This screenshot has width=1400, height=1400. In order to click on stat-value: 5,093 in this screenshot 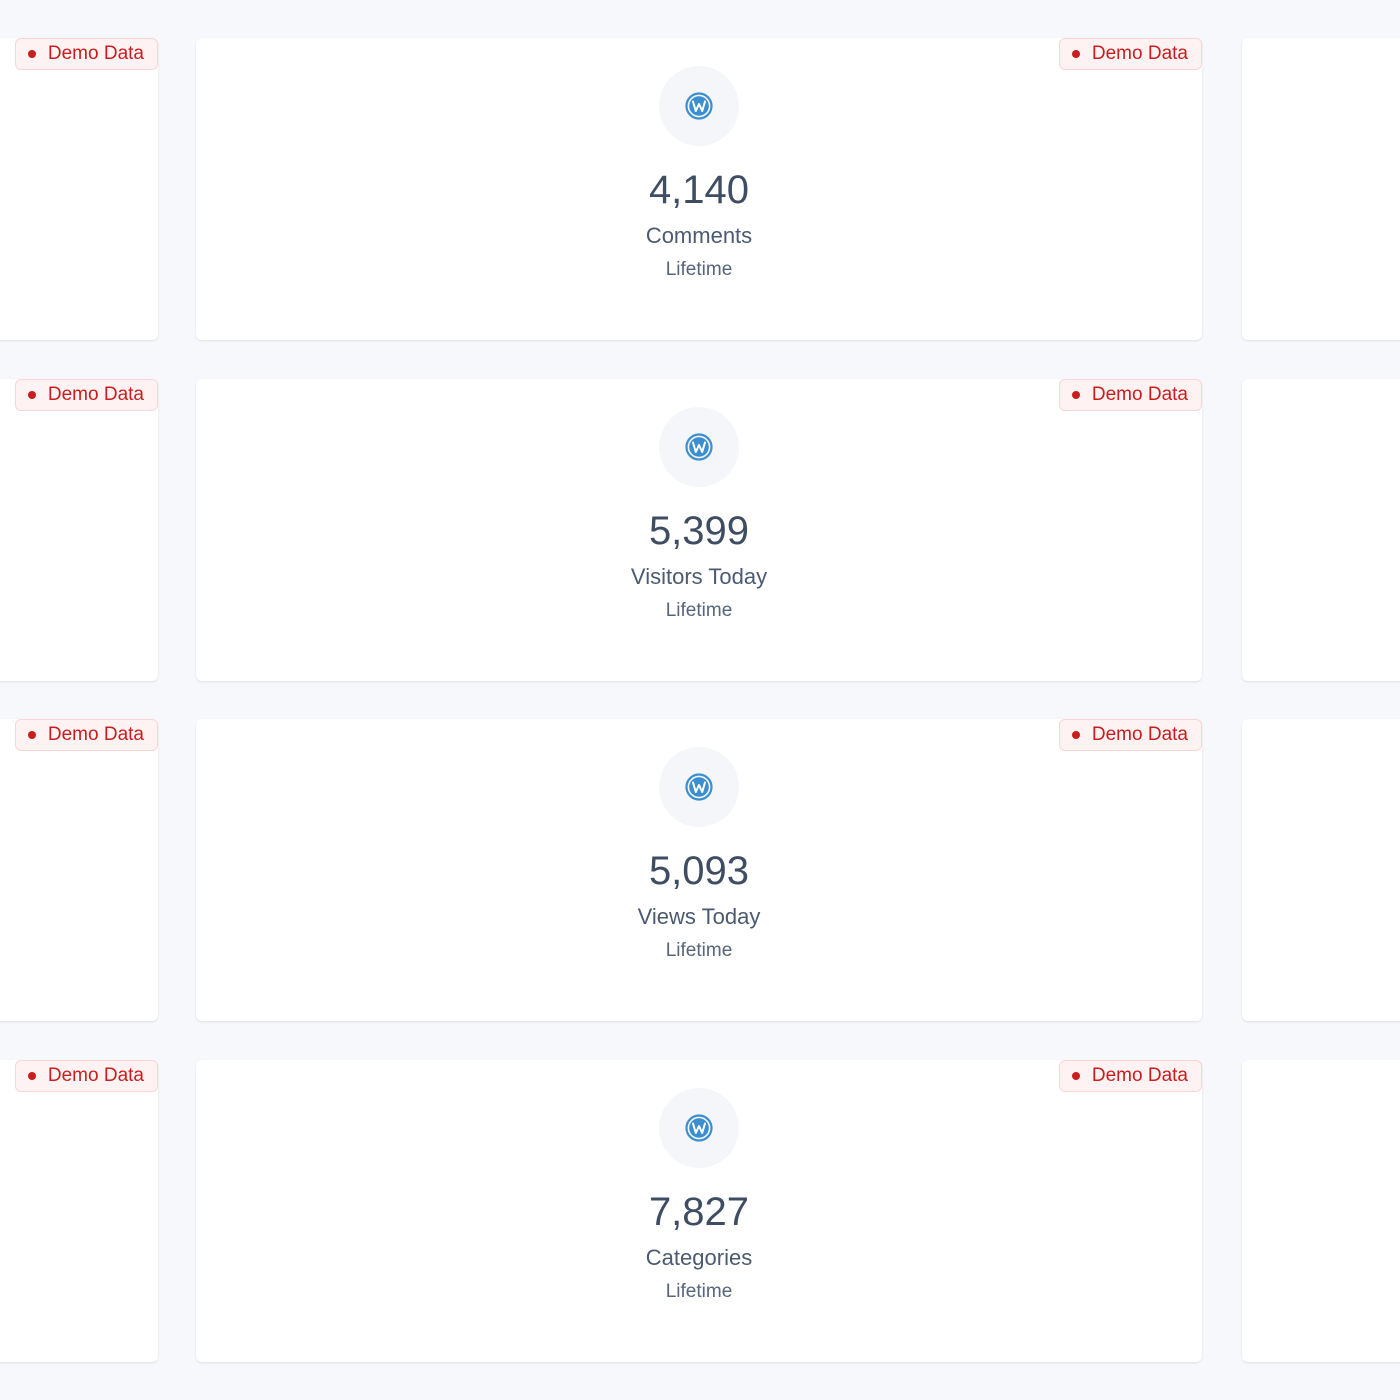, I will do `click(699, 871)`.